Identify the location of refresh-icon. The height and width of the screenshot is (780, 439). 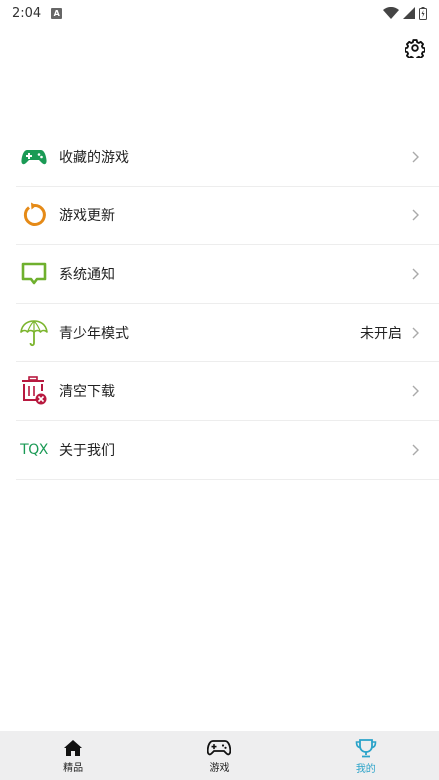
(34, 215).